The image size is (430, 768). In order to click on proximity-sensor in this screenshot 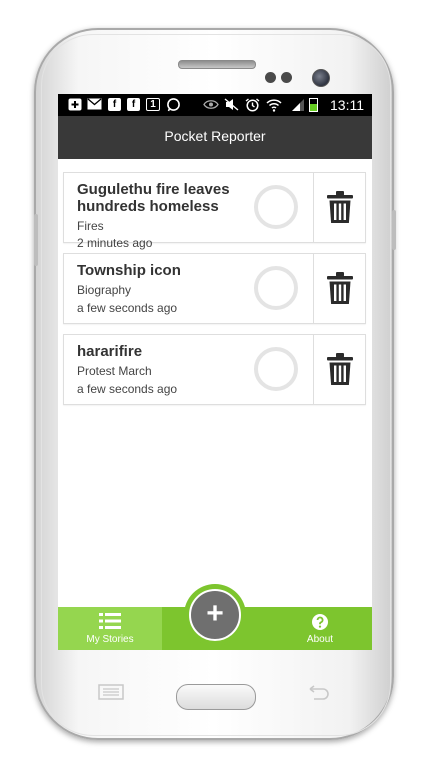, I will do `click(270, 77)`.